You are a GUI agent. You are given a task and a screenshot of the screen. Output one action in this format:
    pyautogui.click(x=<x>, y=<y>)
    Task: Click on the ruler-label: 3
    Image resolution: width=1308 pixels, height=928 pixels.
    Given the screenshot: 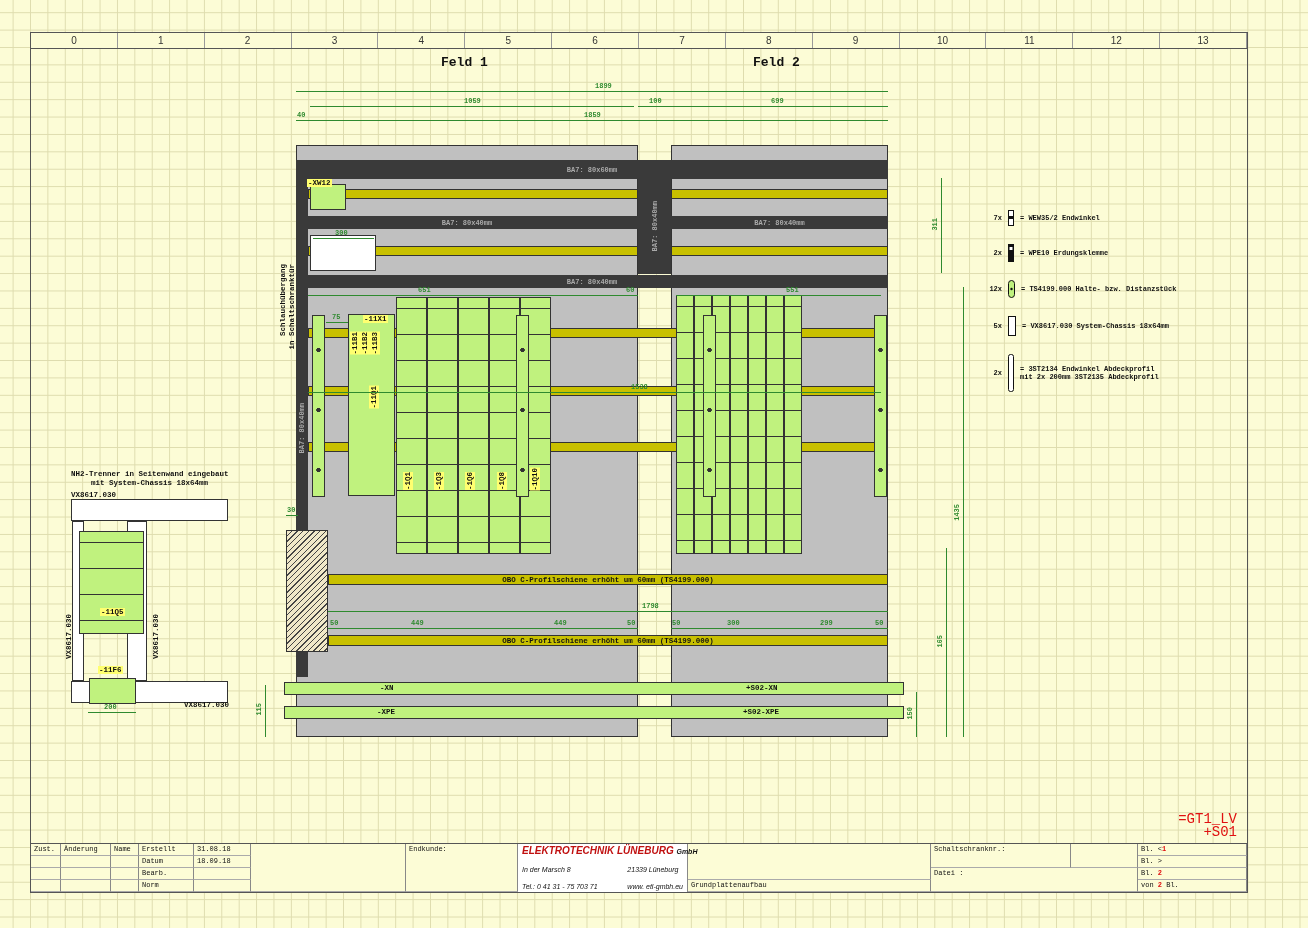 What is the action you would take?
    pyautogui.click(x=335, y=40)
    